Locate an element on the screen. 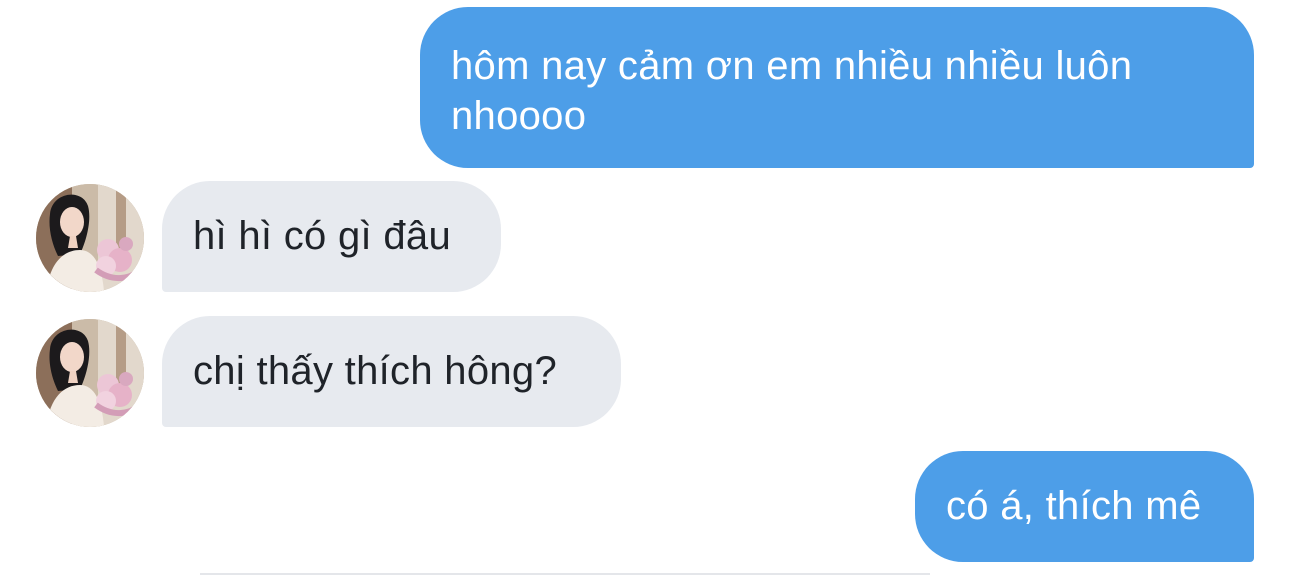  outgoing-message-bubble: có á, thích mê is located at coordinates (1084, 506).